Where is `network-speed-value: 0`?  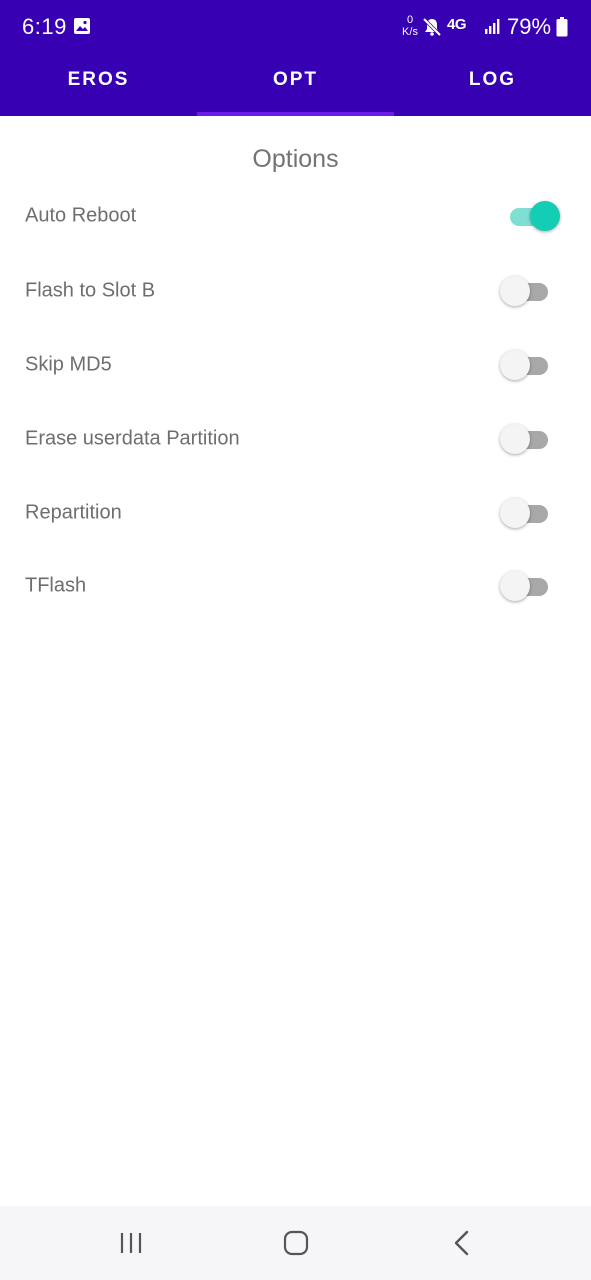 network-speed-value: 0 is located at coordinates (410, 20).